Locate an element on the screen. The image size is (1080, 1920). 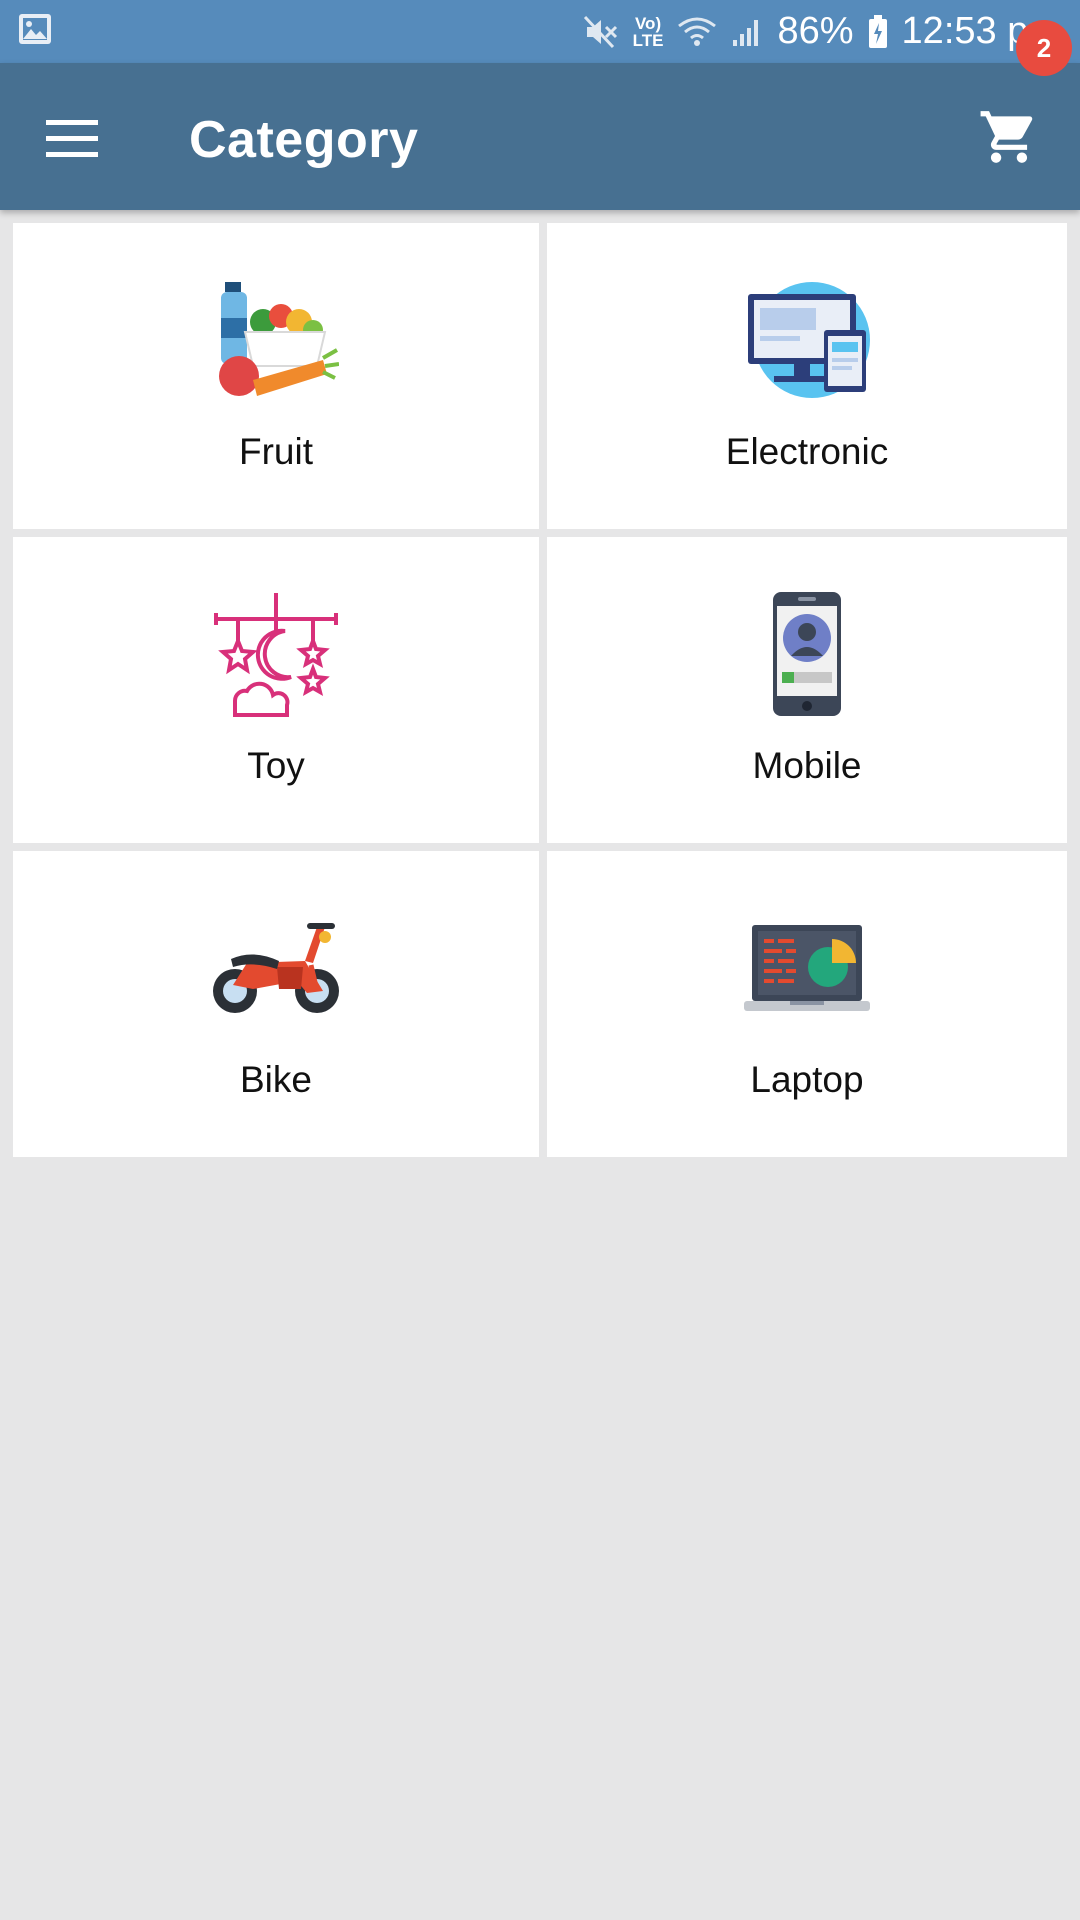
cart-button is located at coordinates (1019, 147).